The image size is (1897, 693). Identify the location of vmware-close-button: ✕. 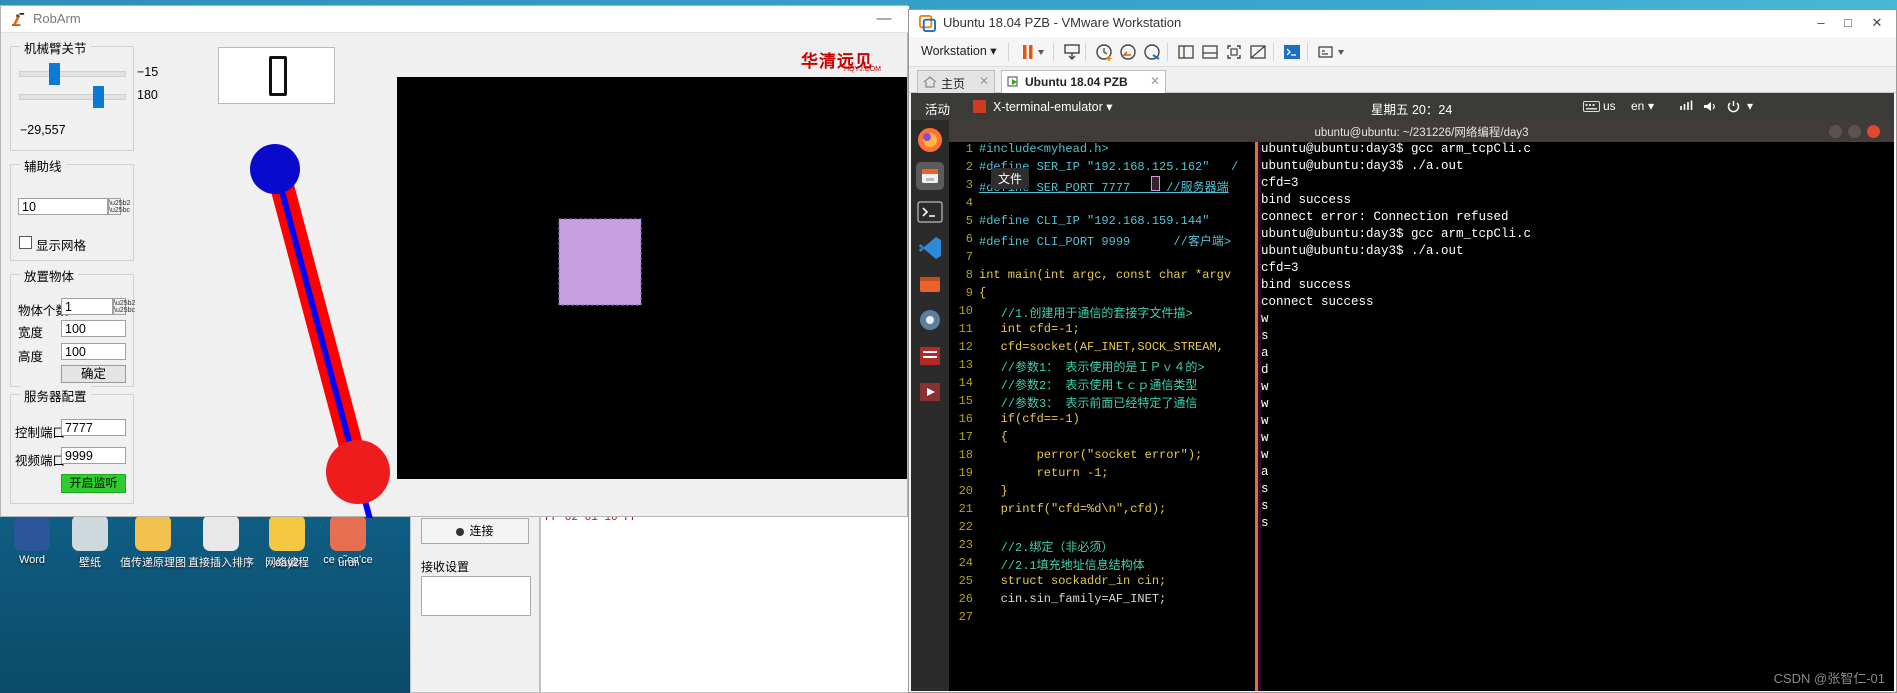
(1877, 23).